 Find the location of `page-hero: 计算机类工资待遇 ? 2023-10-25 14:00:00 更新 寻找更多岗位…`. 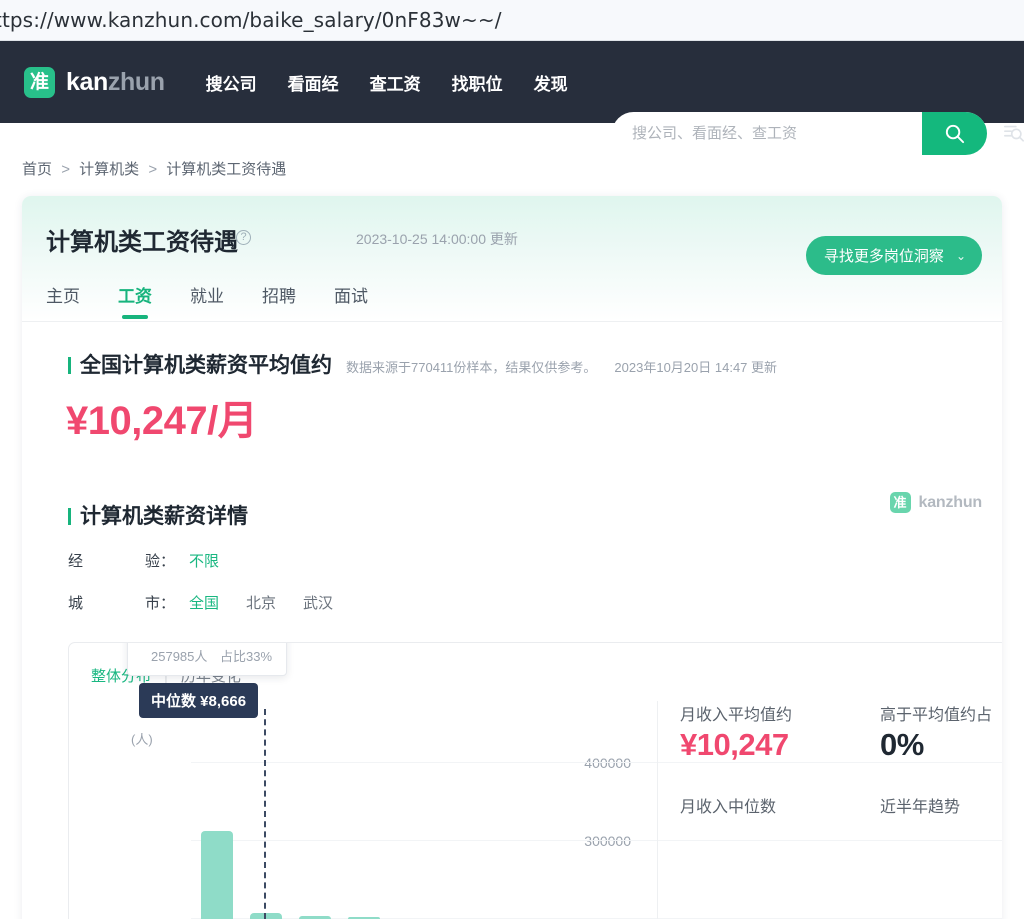

page-hero: 计算机类工资待遇 ? 2023-10-25 14:00:00 更新 寻找更多岗位… is located at coordinates (512, 259).